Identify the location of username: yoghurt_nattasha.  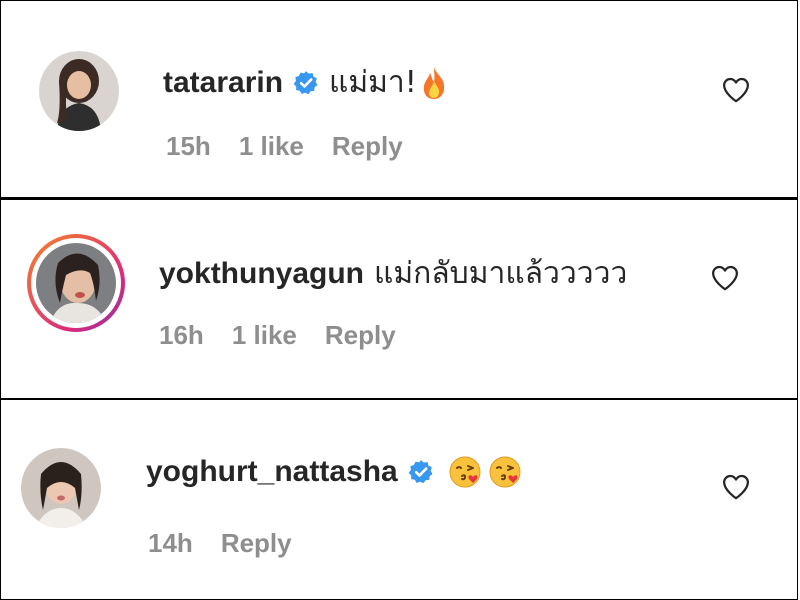
(272, 472).